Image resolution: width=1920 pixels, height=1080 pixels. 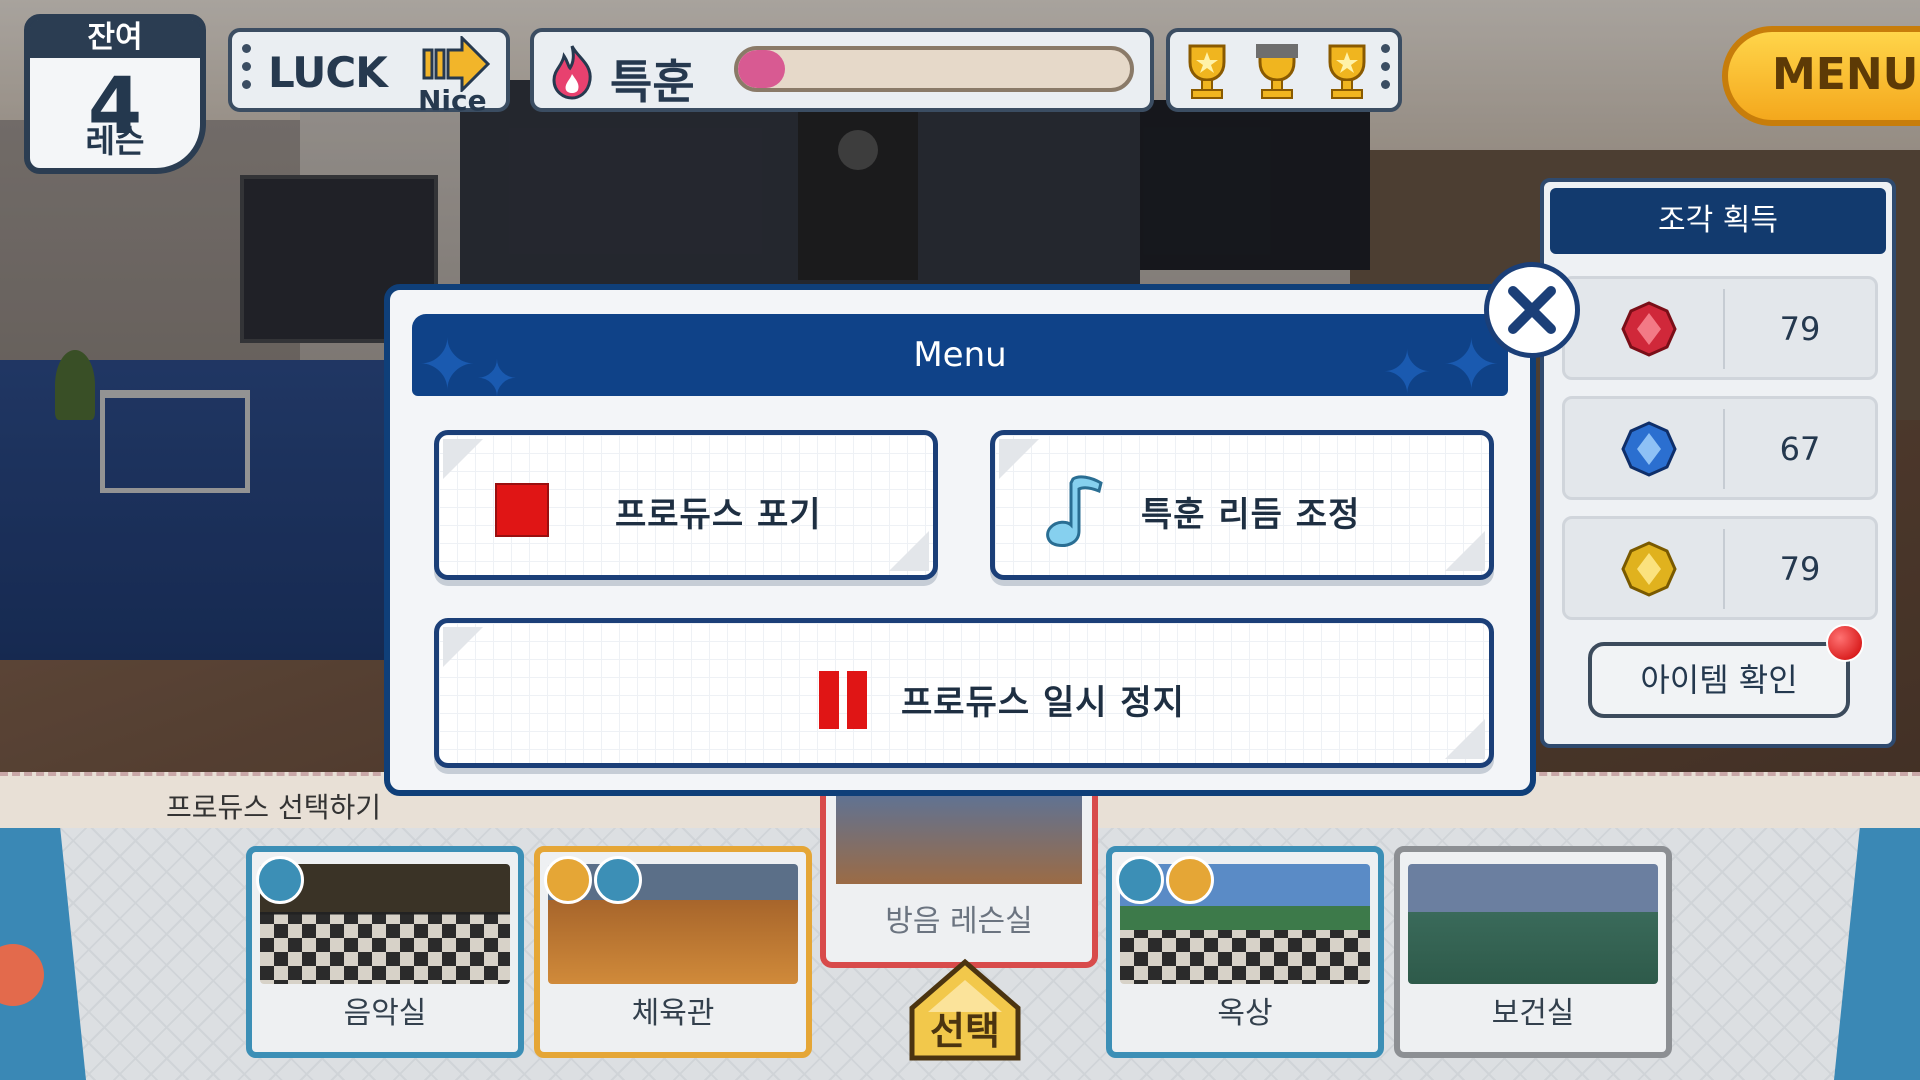 I want to click on room-card-music: 음악실, so click(x=385, y=952).